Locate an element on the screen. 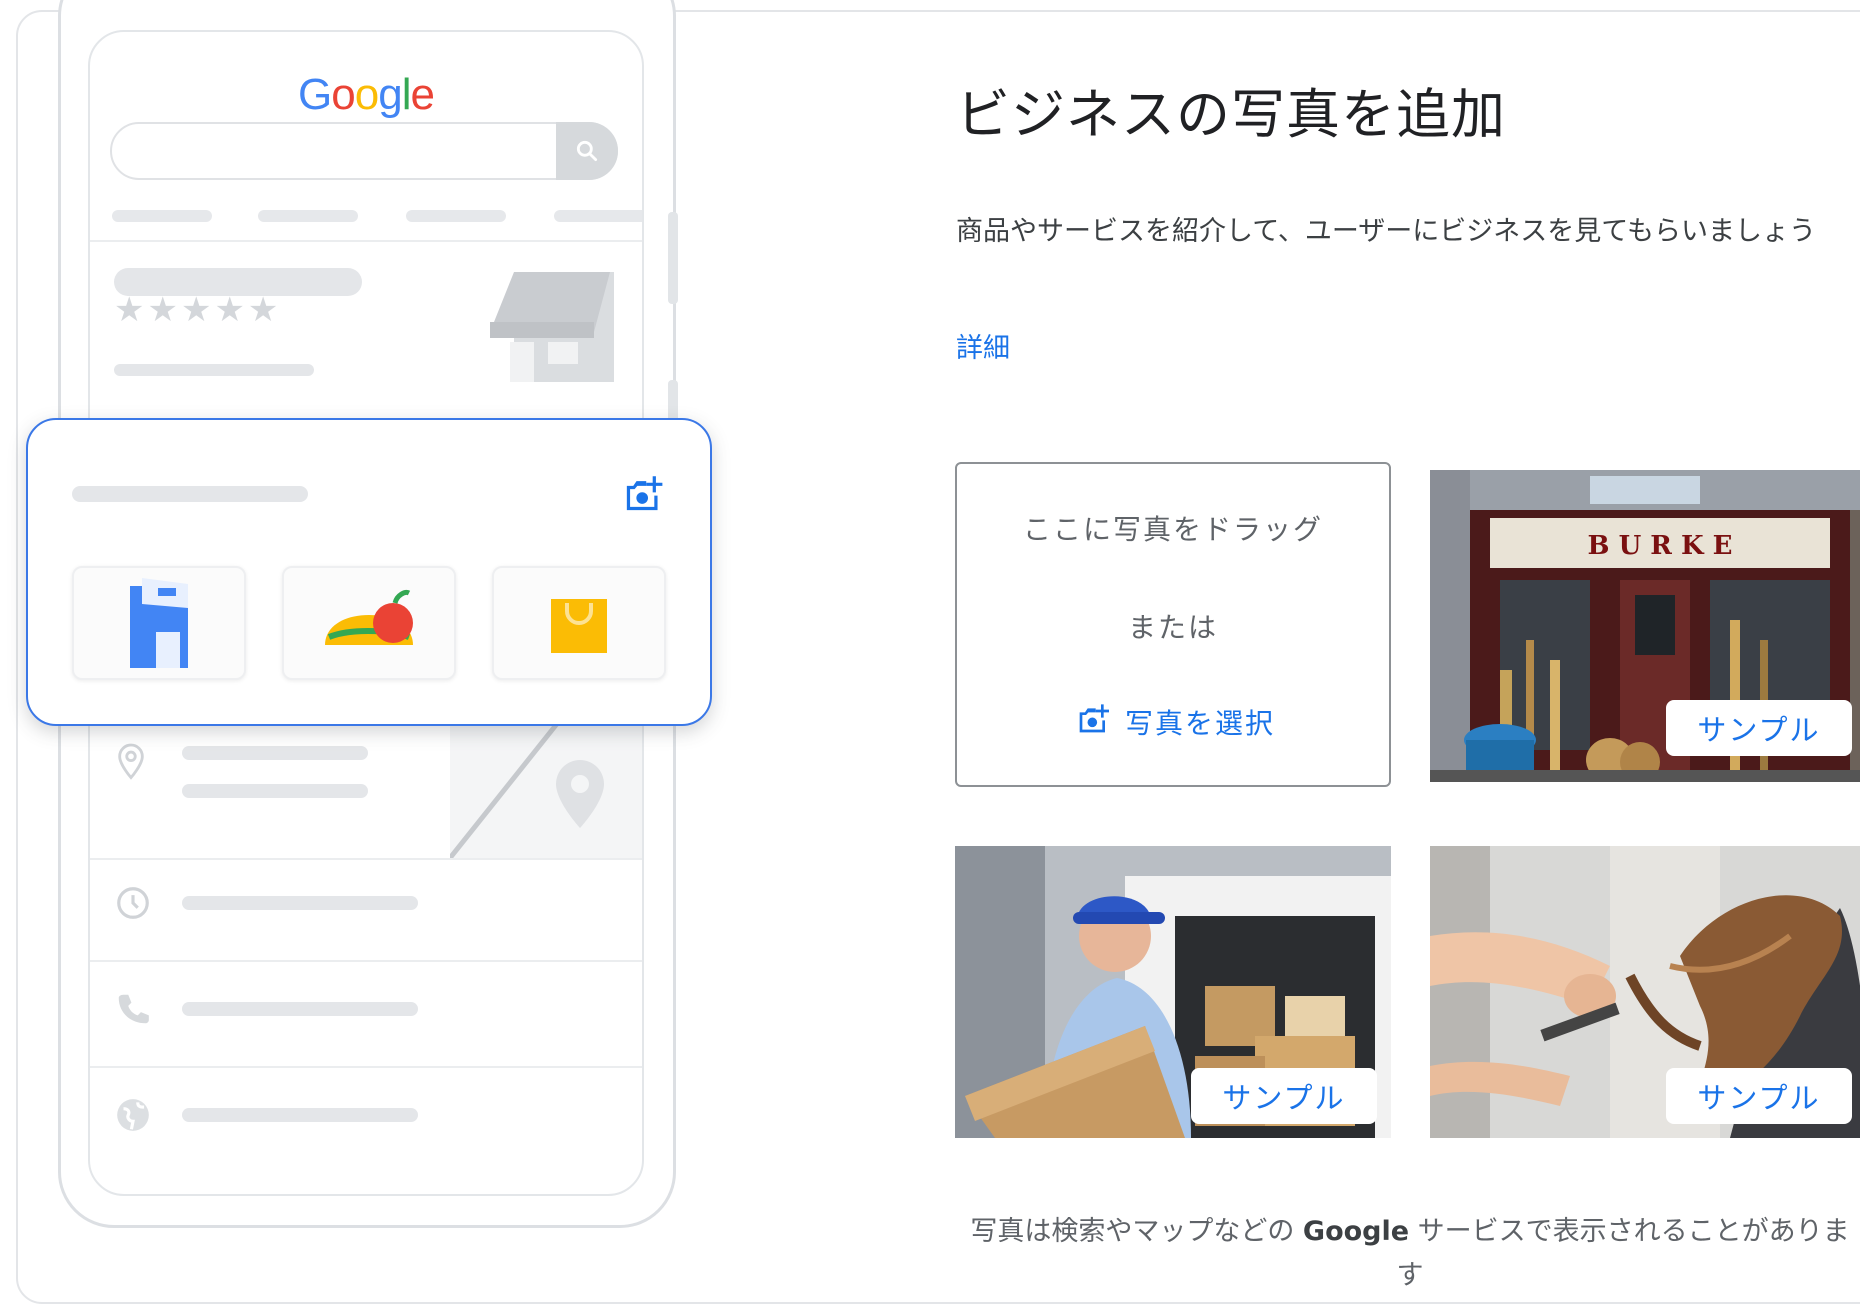  footer-note-suffix: サービスで表示されることがあります is located at coordinates (1623, 1253).